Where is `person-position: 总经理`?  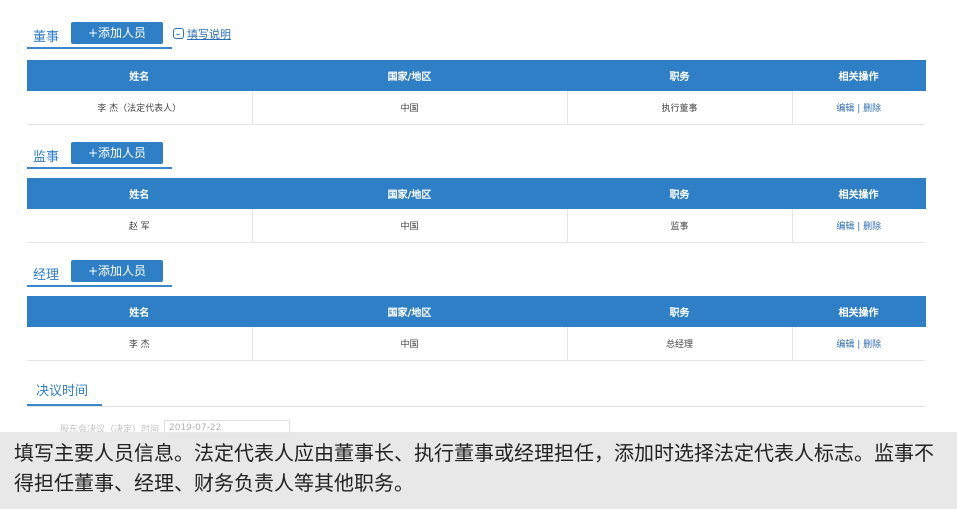 person-position: 总经理 is located at coordinates (680, 344).